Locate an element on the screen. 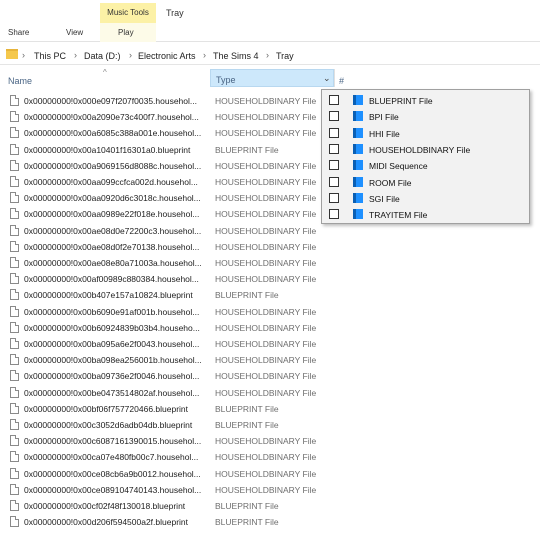 Image resolution: width=540 pixels, height=535 pixels. filter-option-label: ROOM File is located at coordinates (390, 182).